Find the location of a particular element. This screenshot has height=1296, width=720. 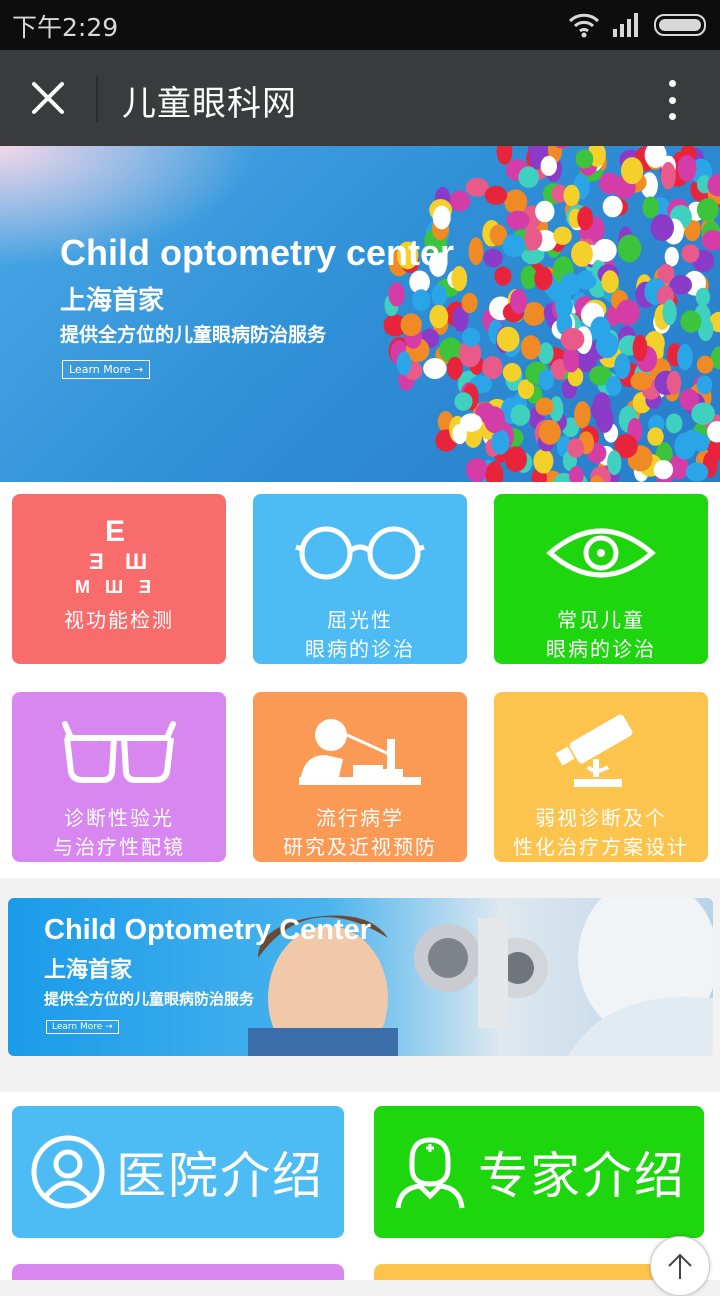

tile-refractive: 屈光性 眼病的诊治 is located at coordinates (360, 579).